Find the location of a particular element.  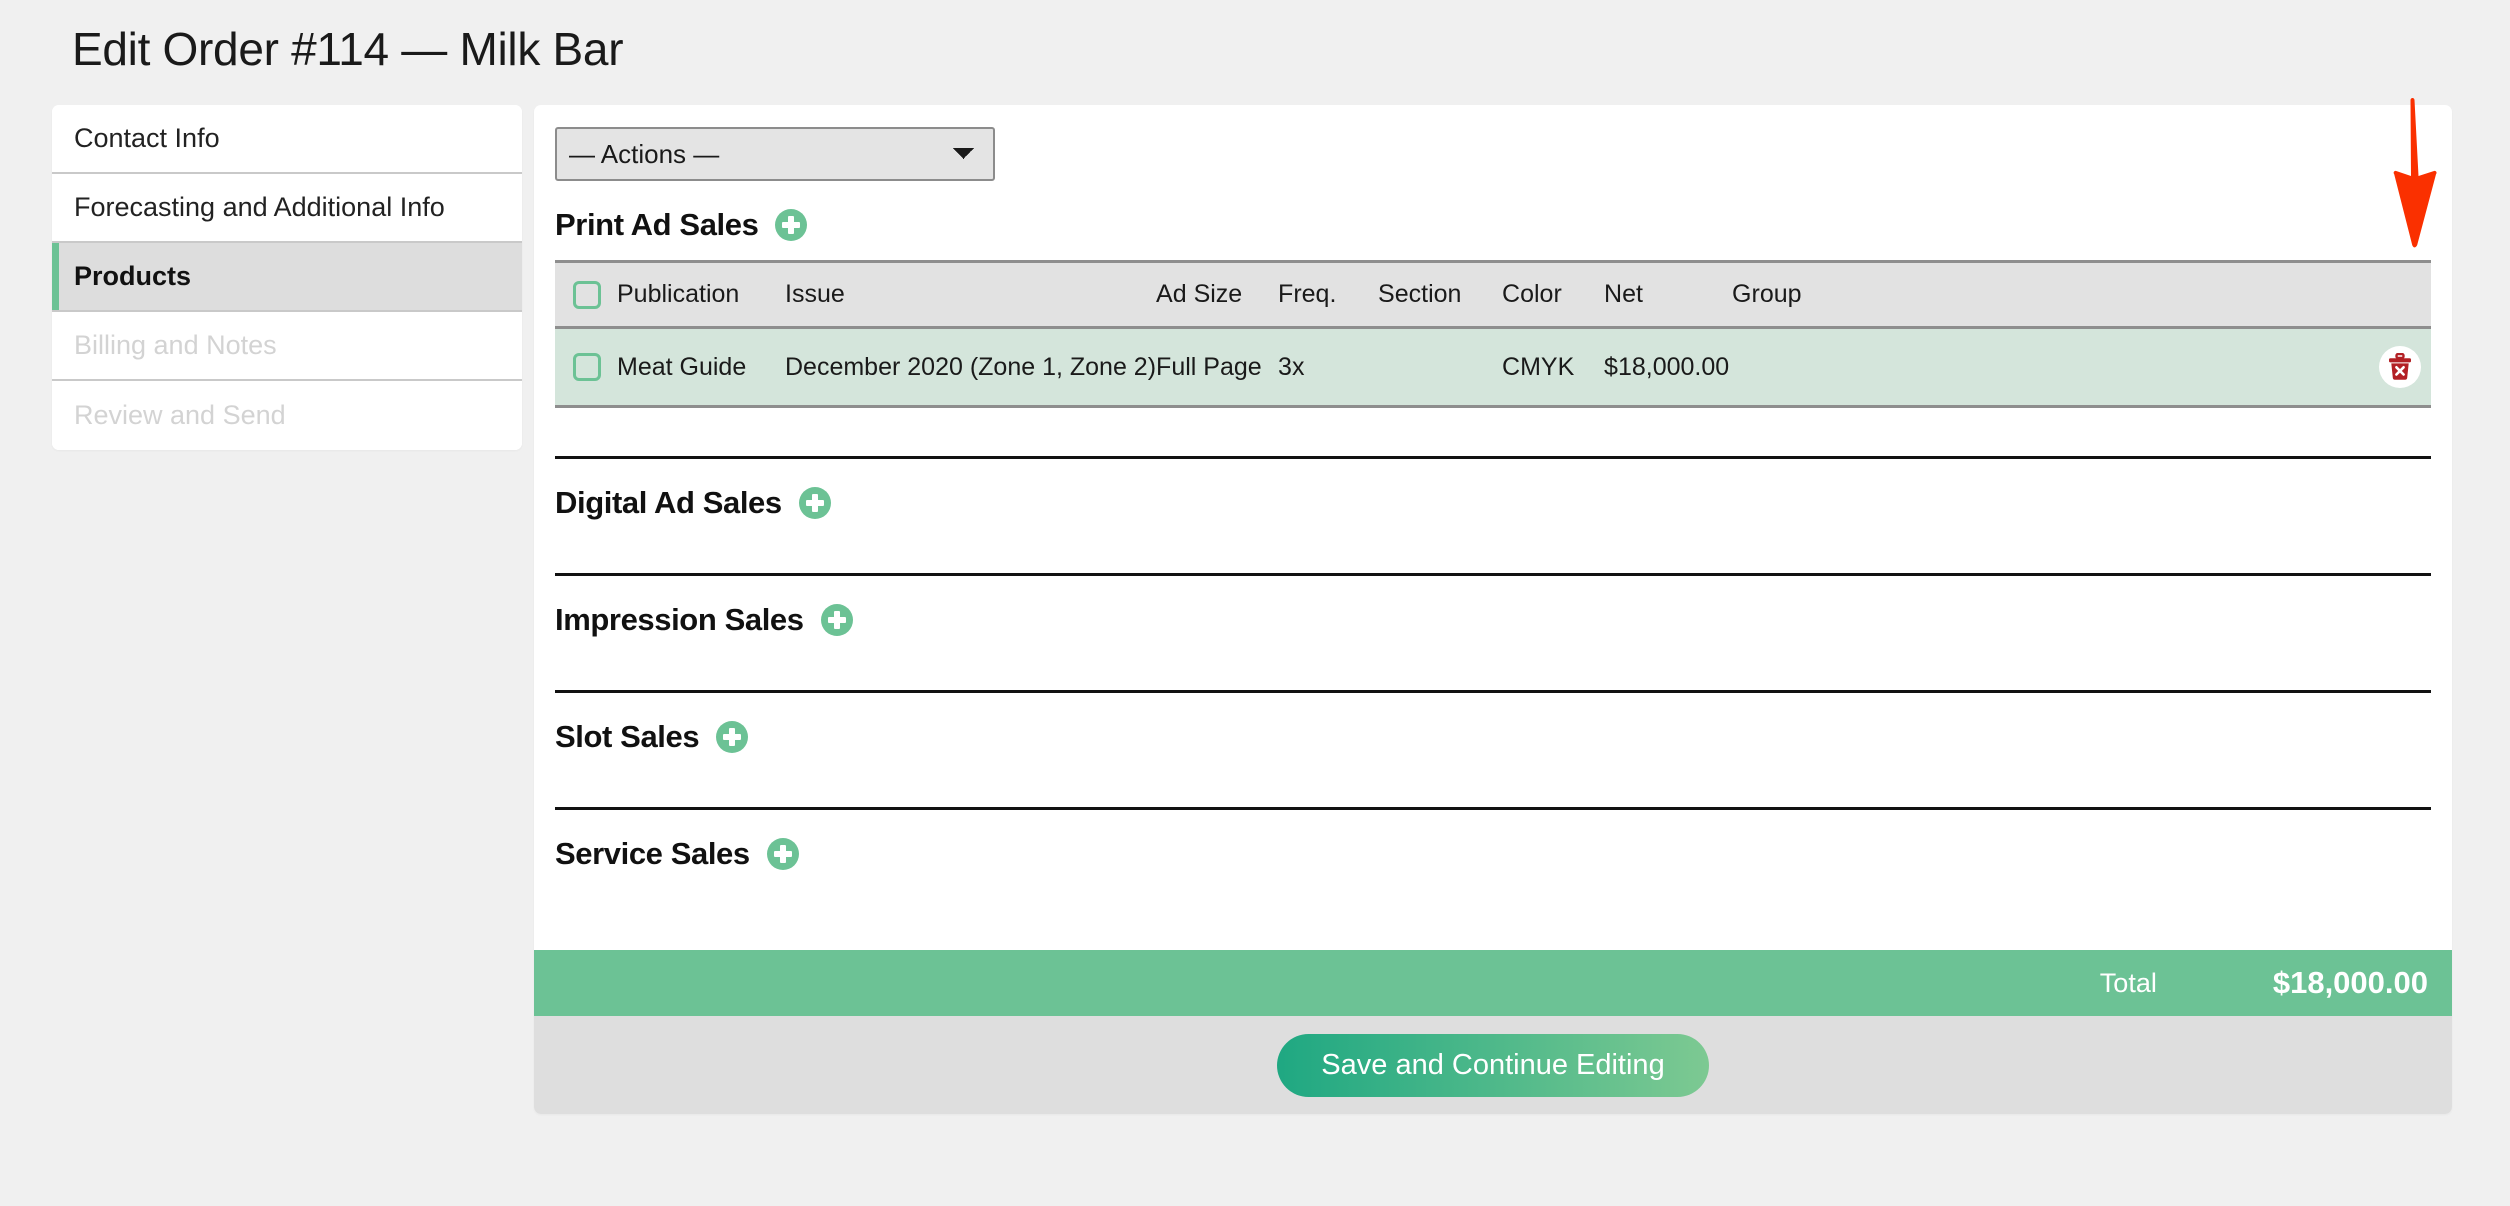

section-header: Digital Ad Sales is located at coordinates (1493, 492).